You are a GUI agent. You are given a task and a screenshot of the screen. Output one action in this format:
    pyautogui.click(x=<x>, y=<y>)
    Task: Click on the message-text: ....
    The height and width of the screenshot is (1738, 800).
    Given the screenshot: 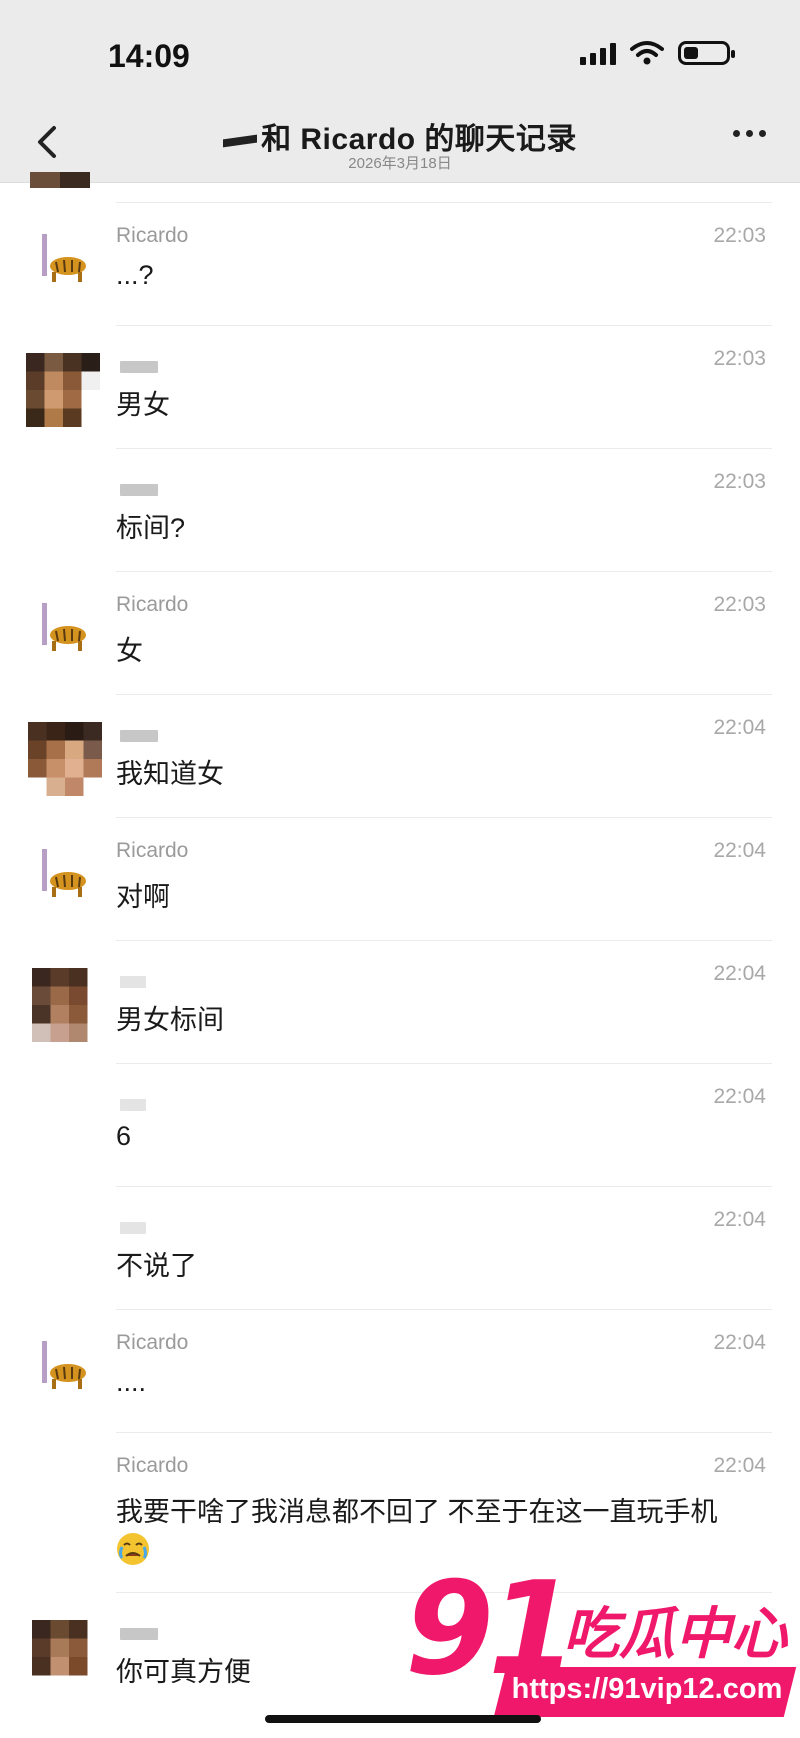 What is the action you would take?
    pyautogui.click(x=131, y=1382)
    